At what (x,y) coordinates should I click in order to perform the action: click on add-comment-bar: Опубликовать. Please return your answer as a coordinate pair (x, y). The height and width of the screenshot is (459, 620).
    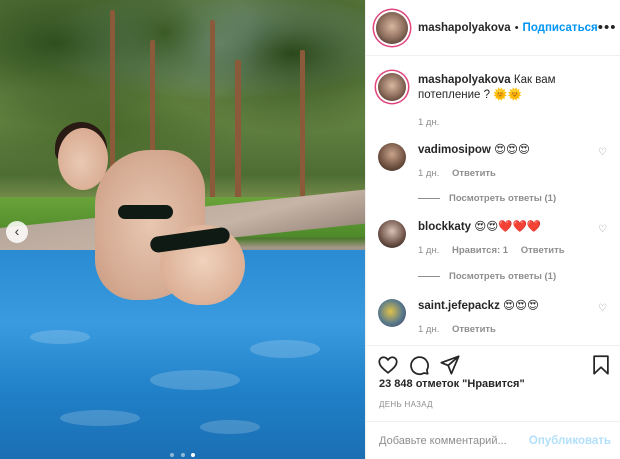
    Looking at the image, I should click on (493, 440).